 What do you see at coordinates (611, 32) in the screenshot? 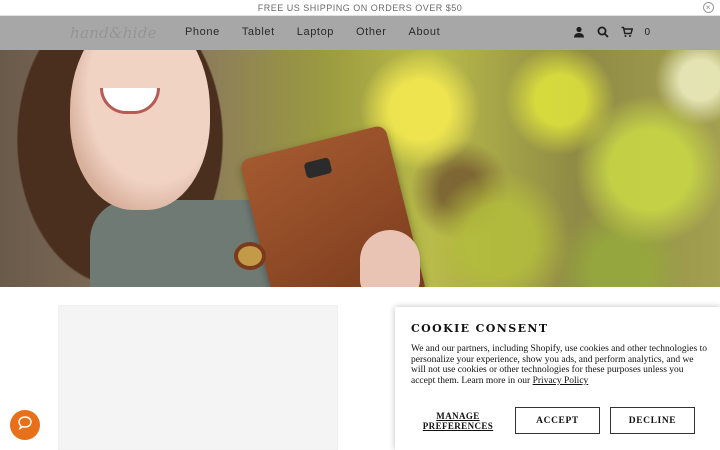
I see `header-actions: 0` at bounding box center [611, 32].